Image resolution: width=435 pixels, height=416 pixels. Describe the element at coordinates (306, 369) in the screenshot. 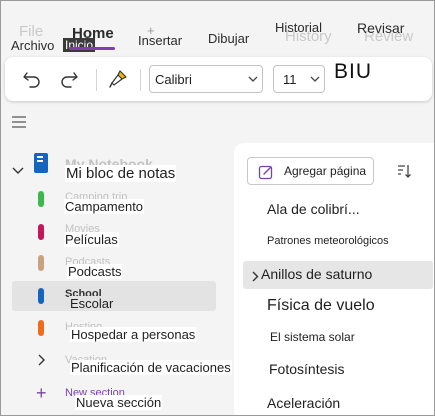

I see `page-item: Fotosíntesis` at that location.